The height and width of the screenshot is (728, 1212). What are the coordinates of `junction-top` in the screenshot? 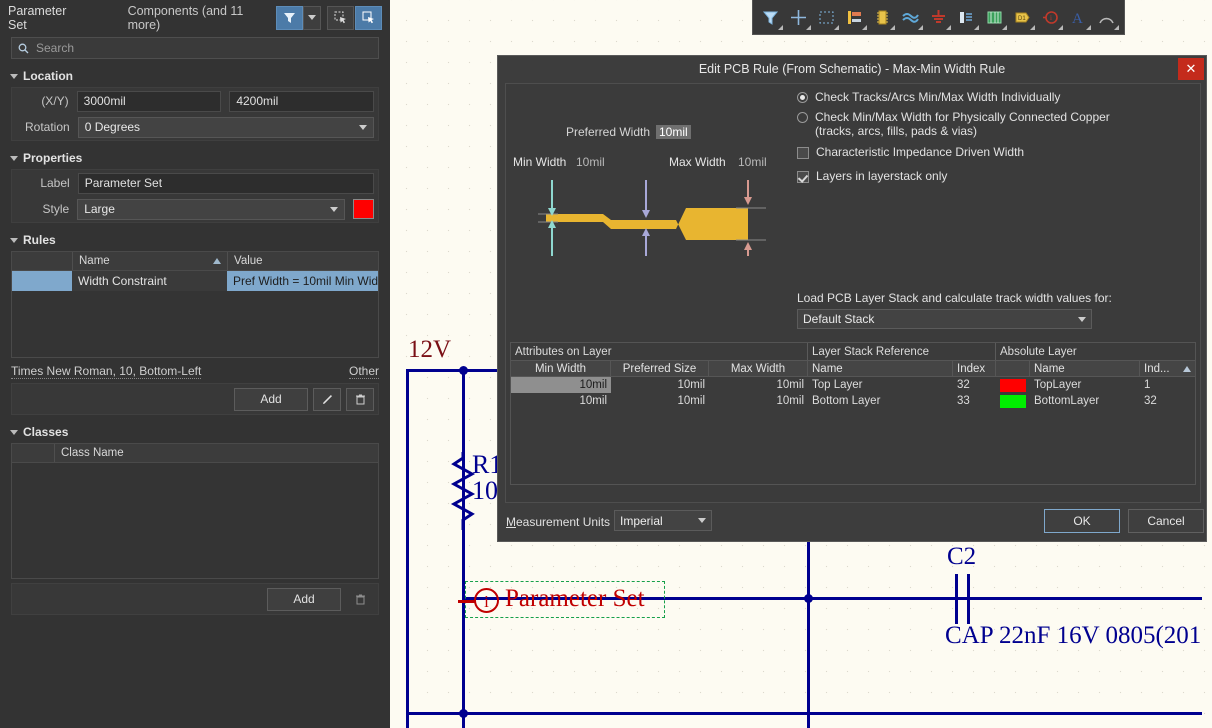 It's located at (463, 370).